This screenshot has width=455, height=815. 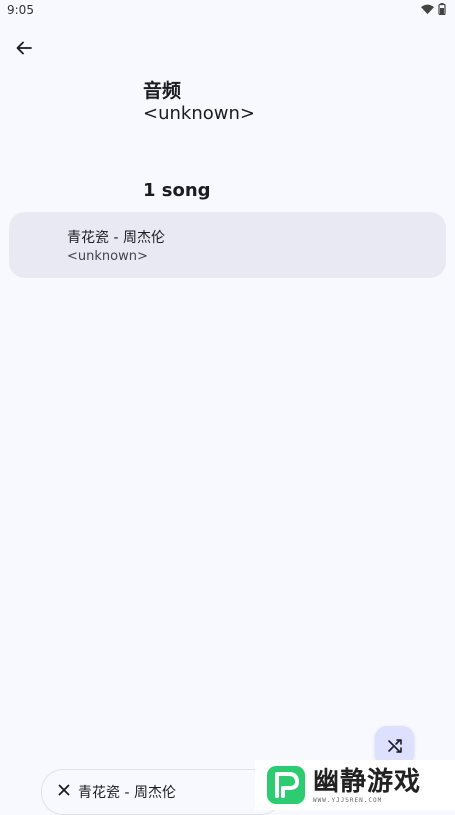 I want to click on status-icons, so click(x=433, y=9).